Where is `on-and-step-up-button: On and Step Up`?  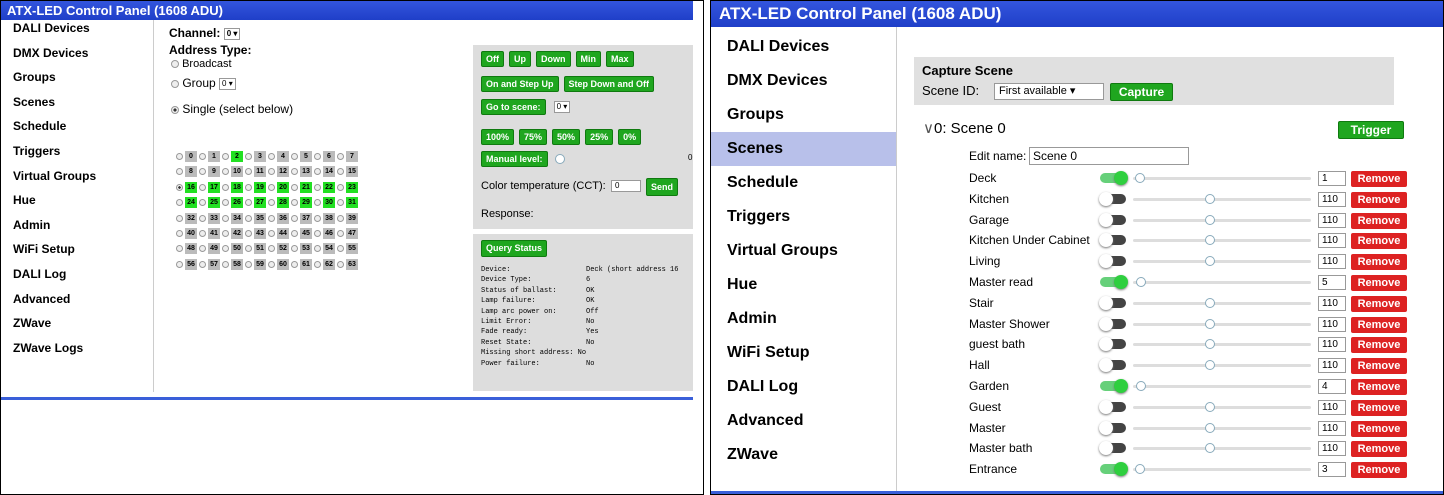
on-and-step-up-button: On and Step Up is located at coordinates (520, 84).